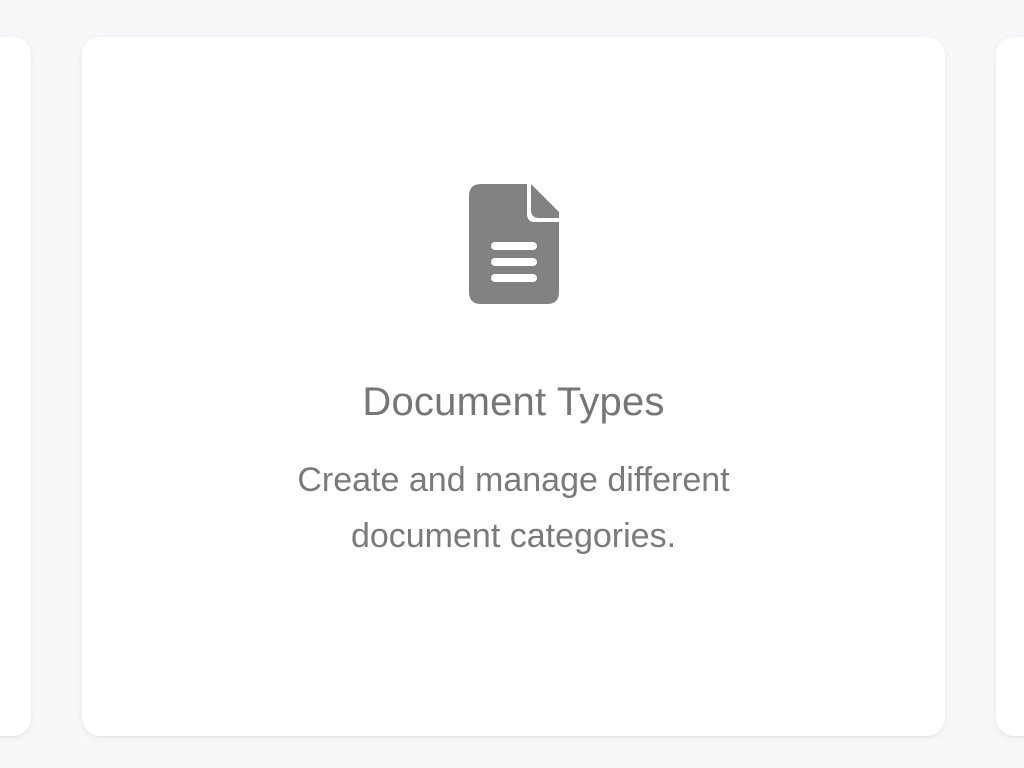 The image size is (1024, 768). Describe the element at coordinates (15, 386) in the screenshot. I see `previous-card` at that location.